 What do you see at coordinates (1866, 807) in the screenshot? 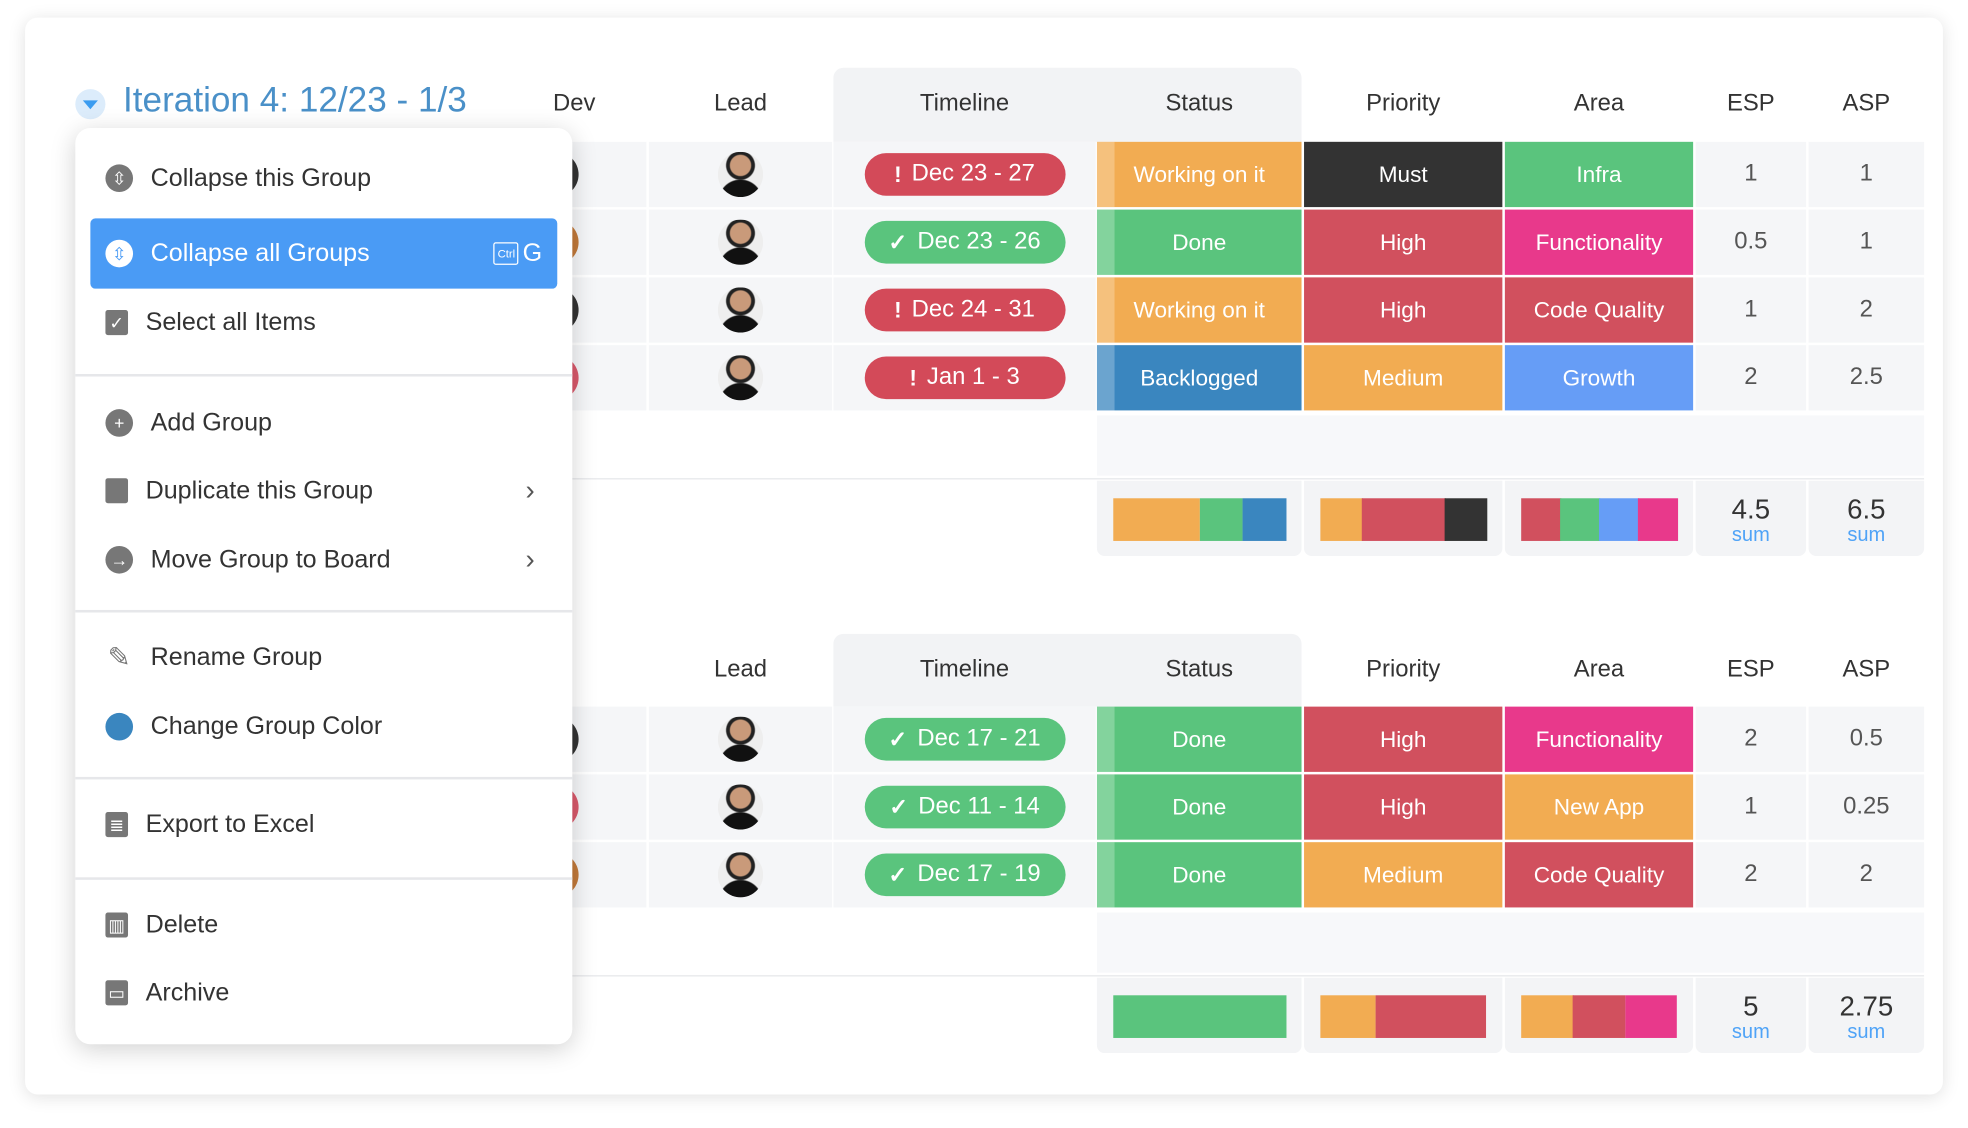
I see `asp-value: 0.25` at bounding box center [1866, 807].